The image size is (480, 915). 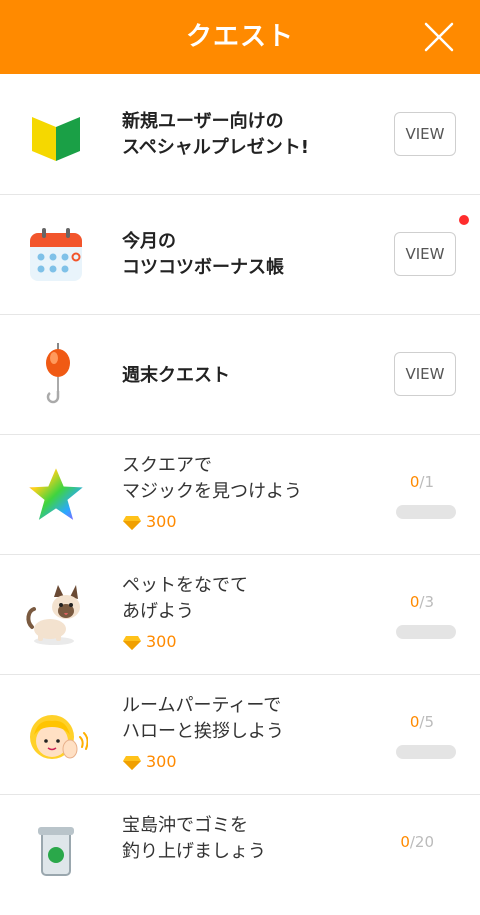 What do you see at coordinates (203, 121) in the screenshot?
I see `quest-title-line1: 新規ユーザー向けの` at bounding box center [203, 121].